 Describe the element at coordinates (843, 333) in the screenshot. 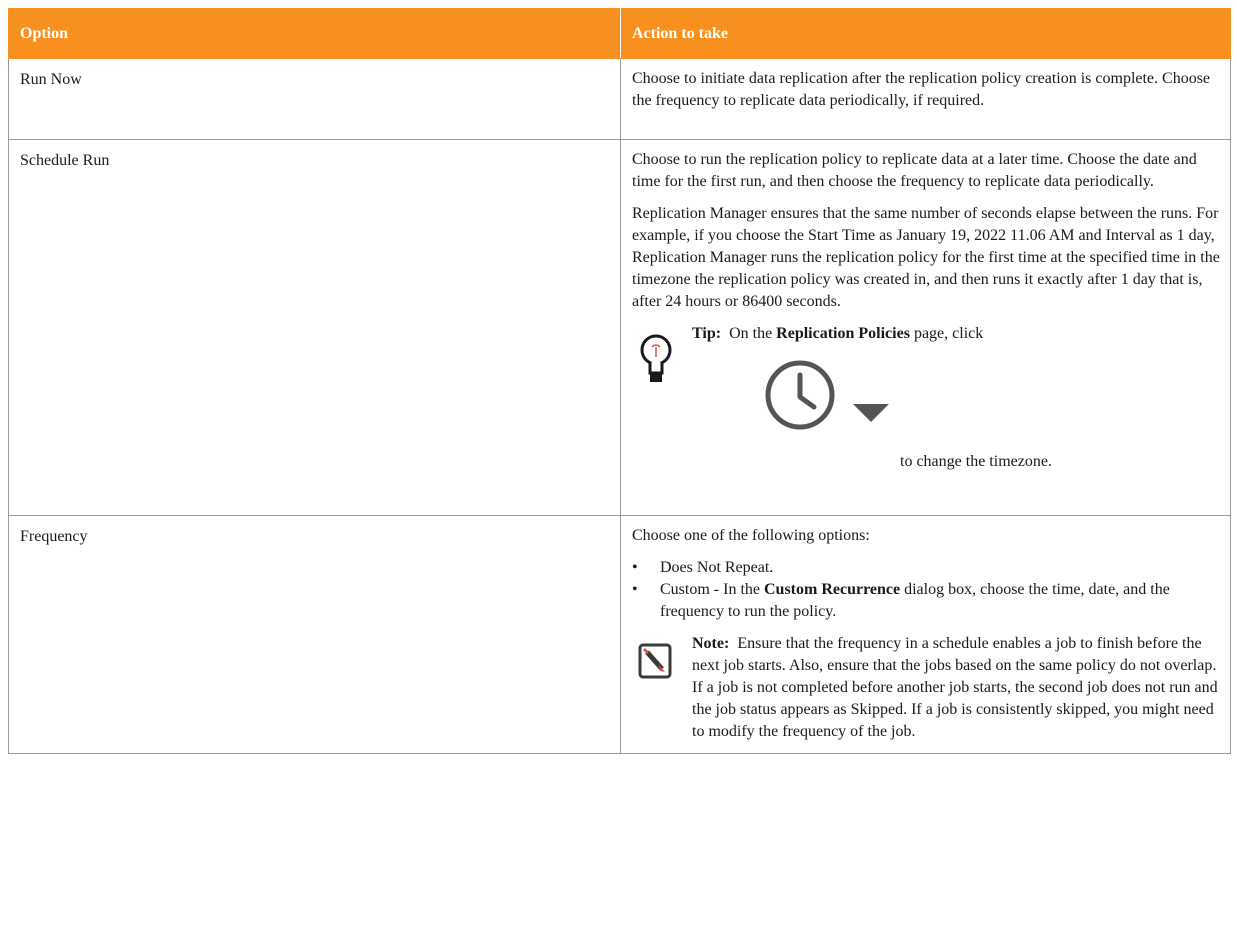

I see `tip-bold-replication-policies: Replication Policies` at that location.